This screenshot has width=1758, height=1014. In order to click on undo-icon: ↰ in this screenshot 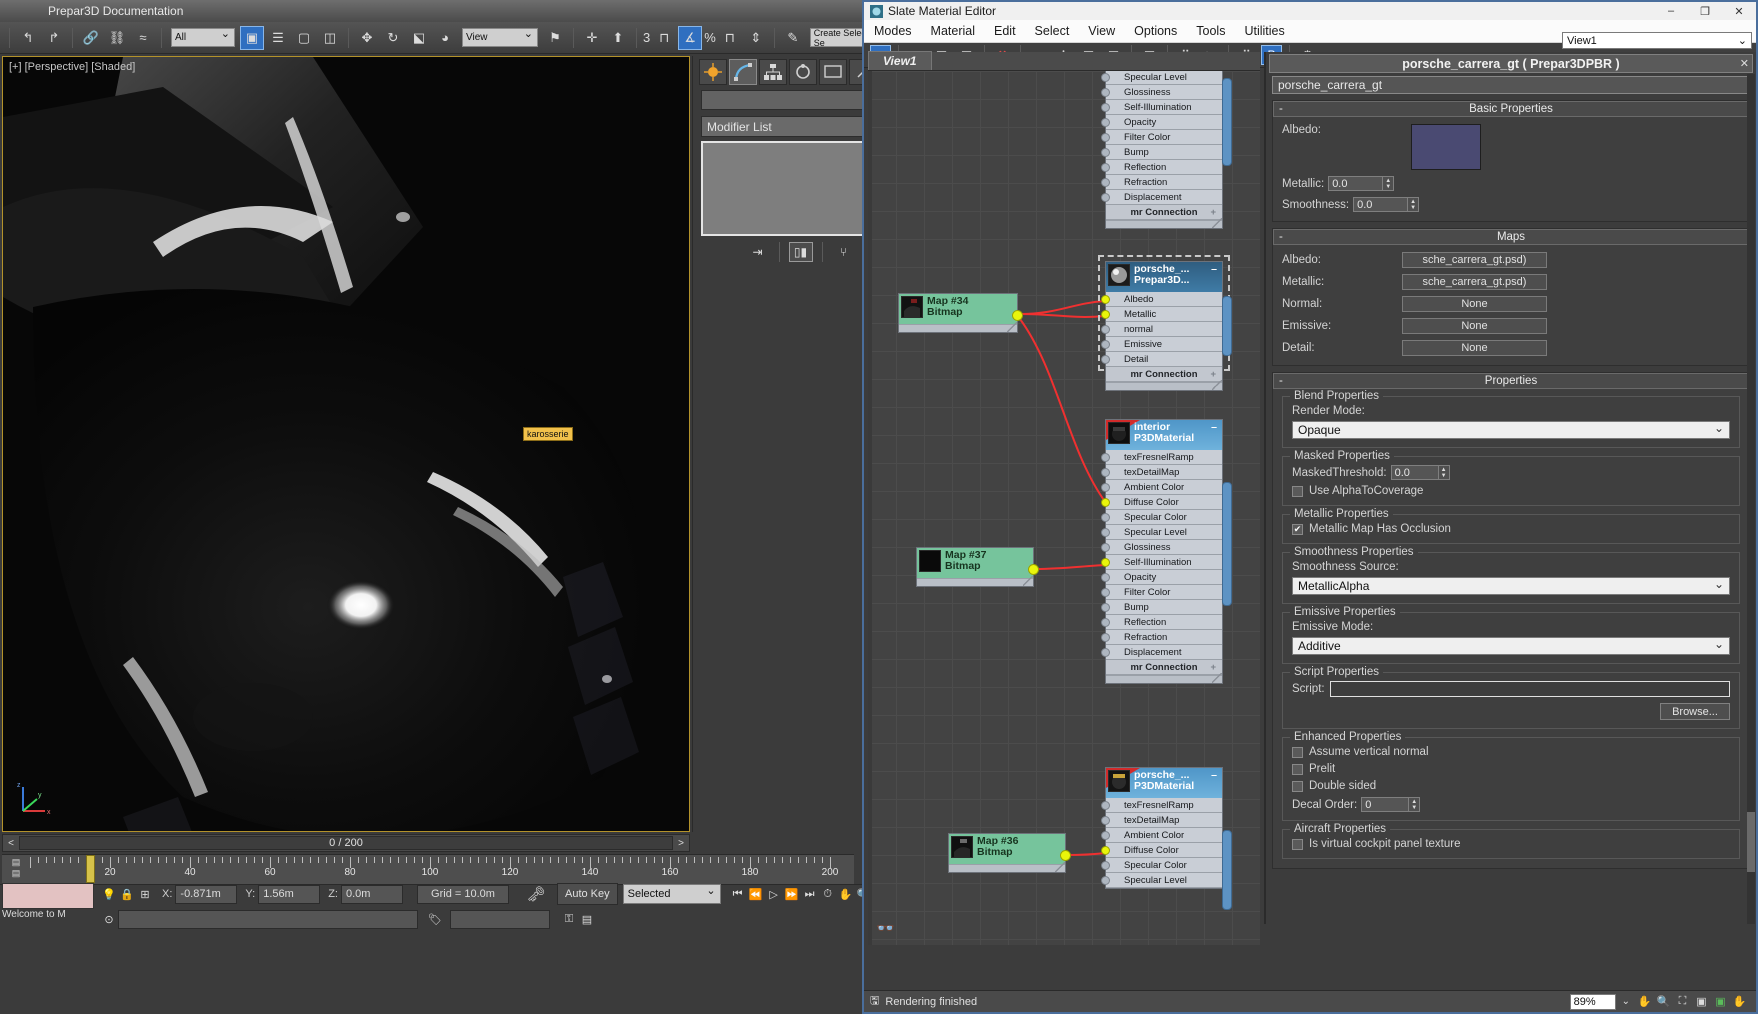, I will do `click(28, 38)`.